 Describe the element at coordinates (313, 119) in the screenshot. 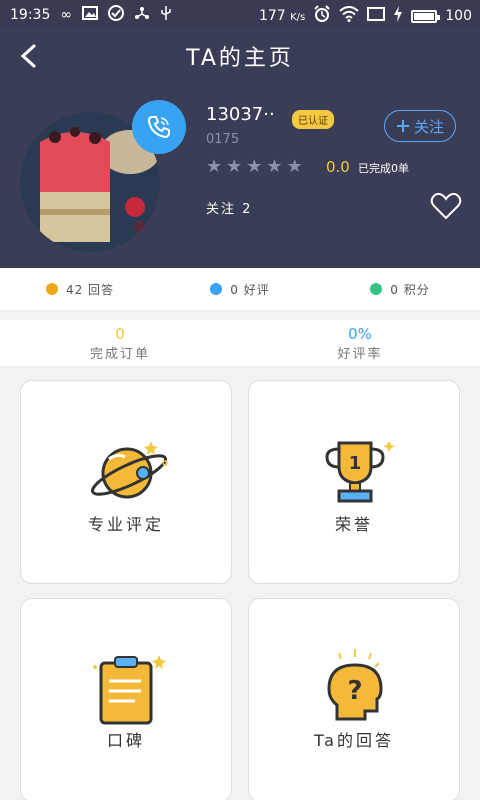

I see `verified-badge: 已认证` at that location.